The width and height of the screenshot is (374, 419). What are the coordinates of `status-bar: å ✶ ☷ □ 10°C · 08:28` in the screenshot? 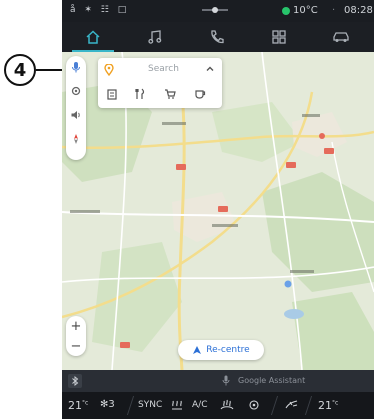 It's located at (218, 11).